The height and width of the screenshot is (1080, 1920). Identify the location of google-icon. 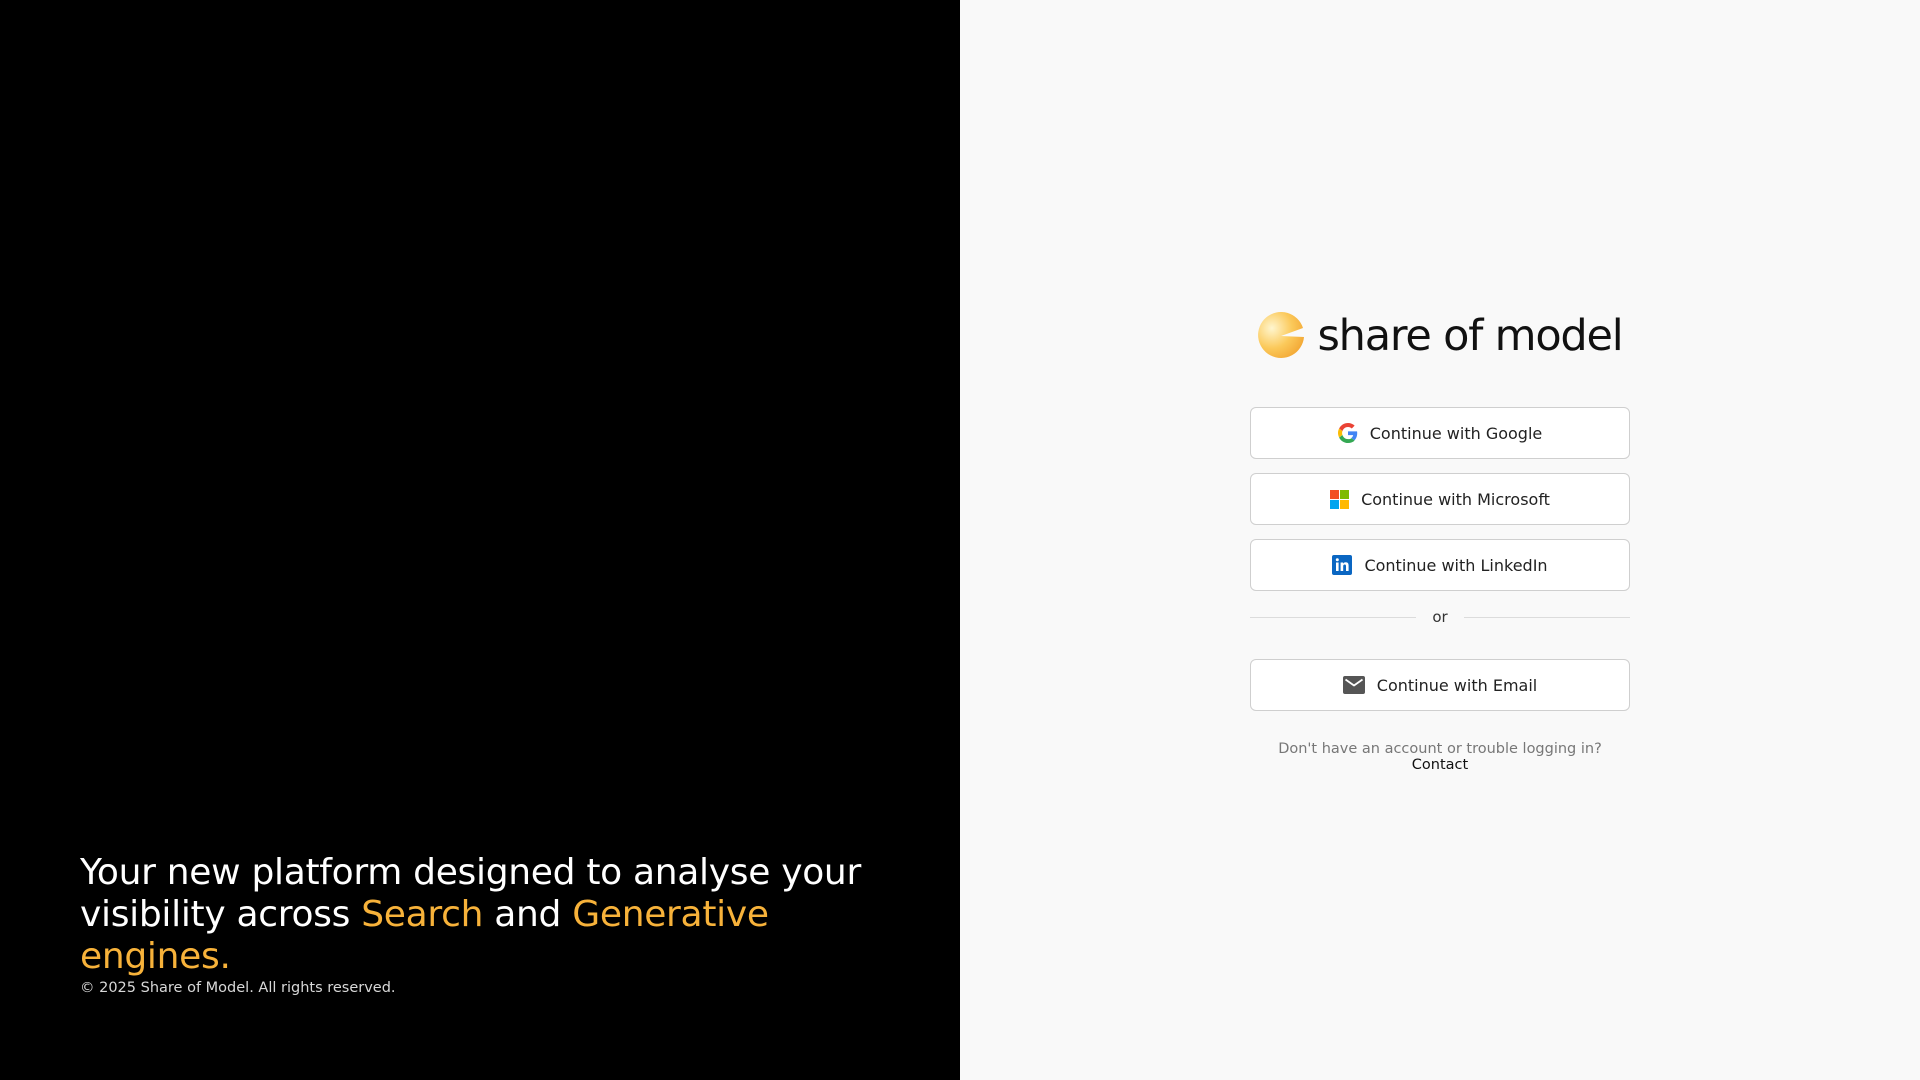
(1347, 433).